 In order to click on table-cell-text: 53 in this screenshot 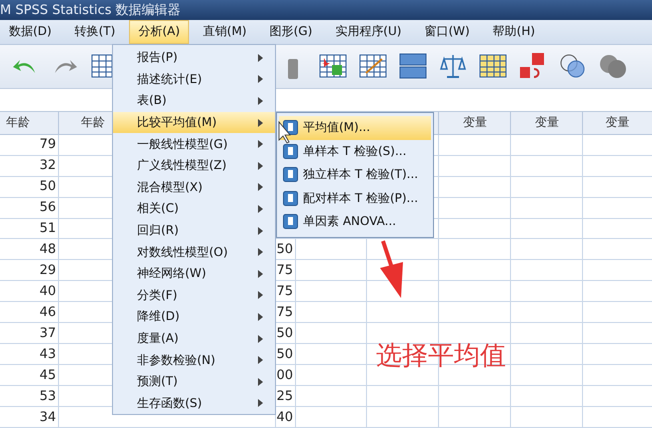, I will do `click(47, 397)`.